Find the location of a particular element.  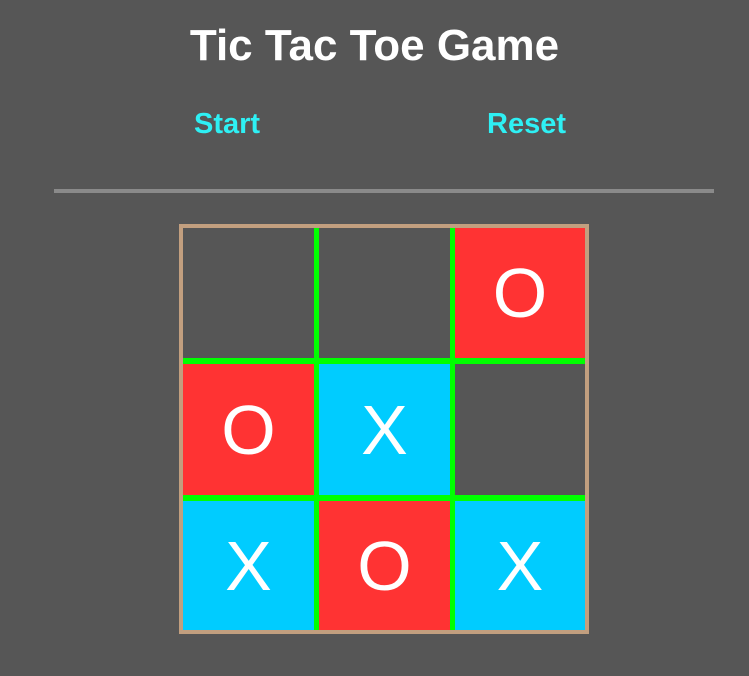

divider is located at coordinates (384, 191).